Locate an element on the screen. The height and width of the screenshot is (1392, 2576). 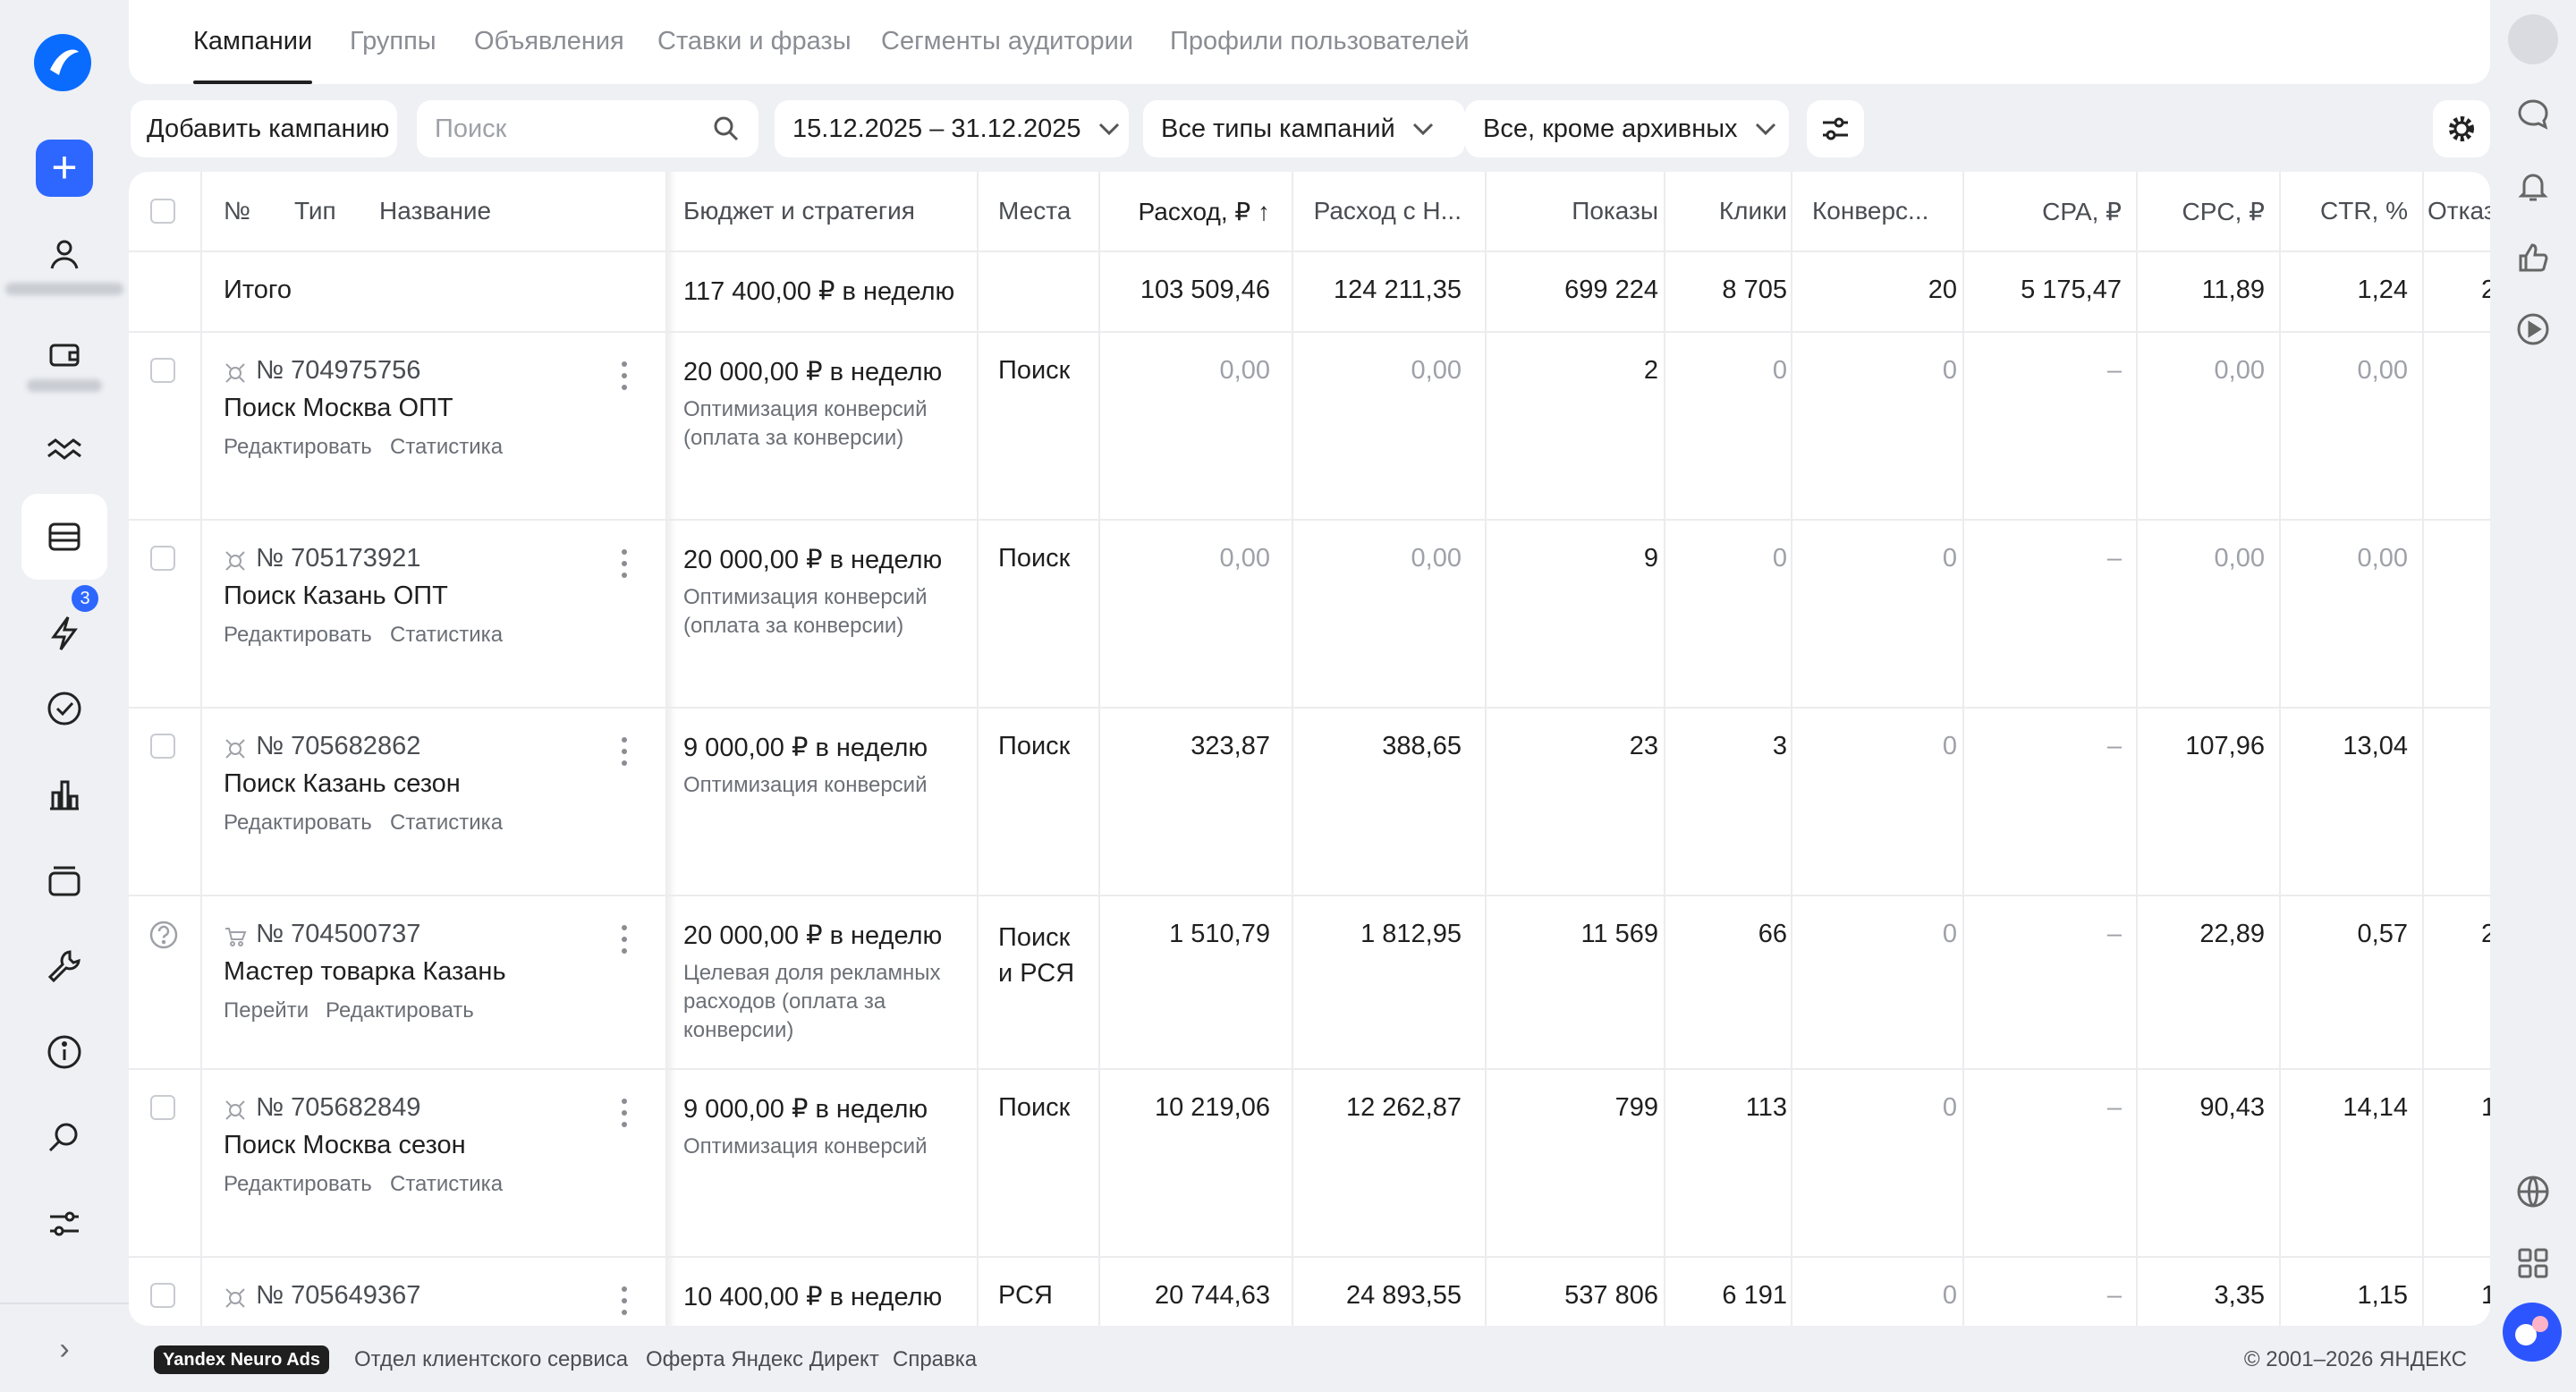
apps-grid-icon is located at coordinates (2533, 1263).